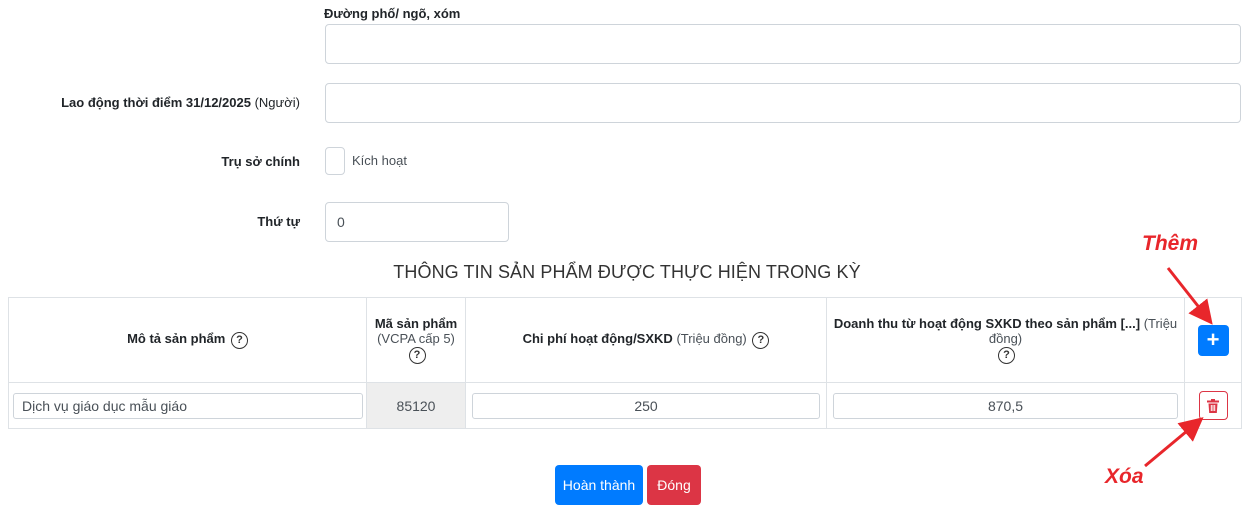  What do you see at coordinates (1189, 296) in the screenshot?
I see `arrow-add` at bounding box center [1189, 296].